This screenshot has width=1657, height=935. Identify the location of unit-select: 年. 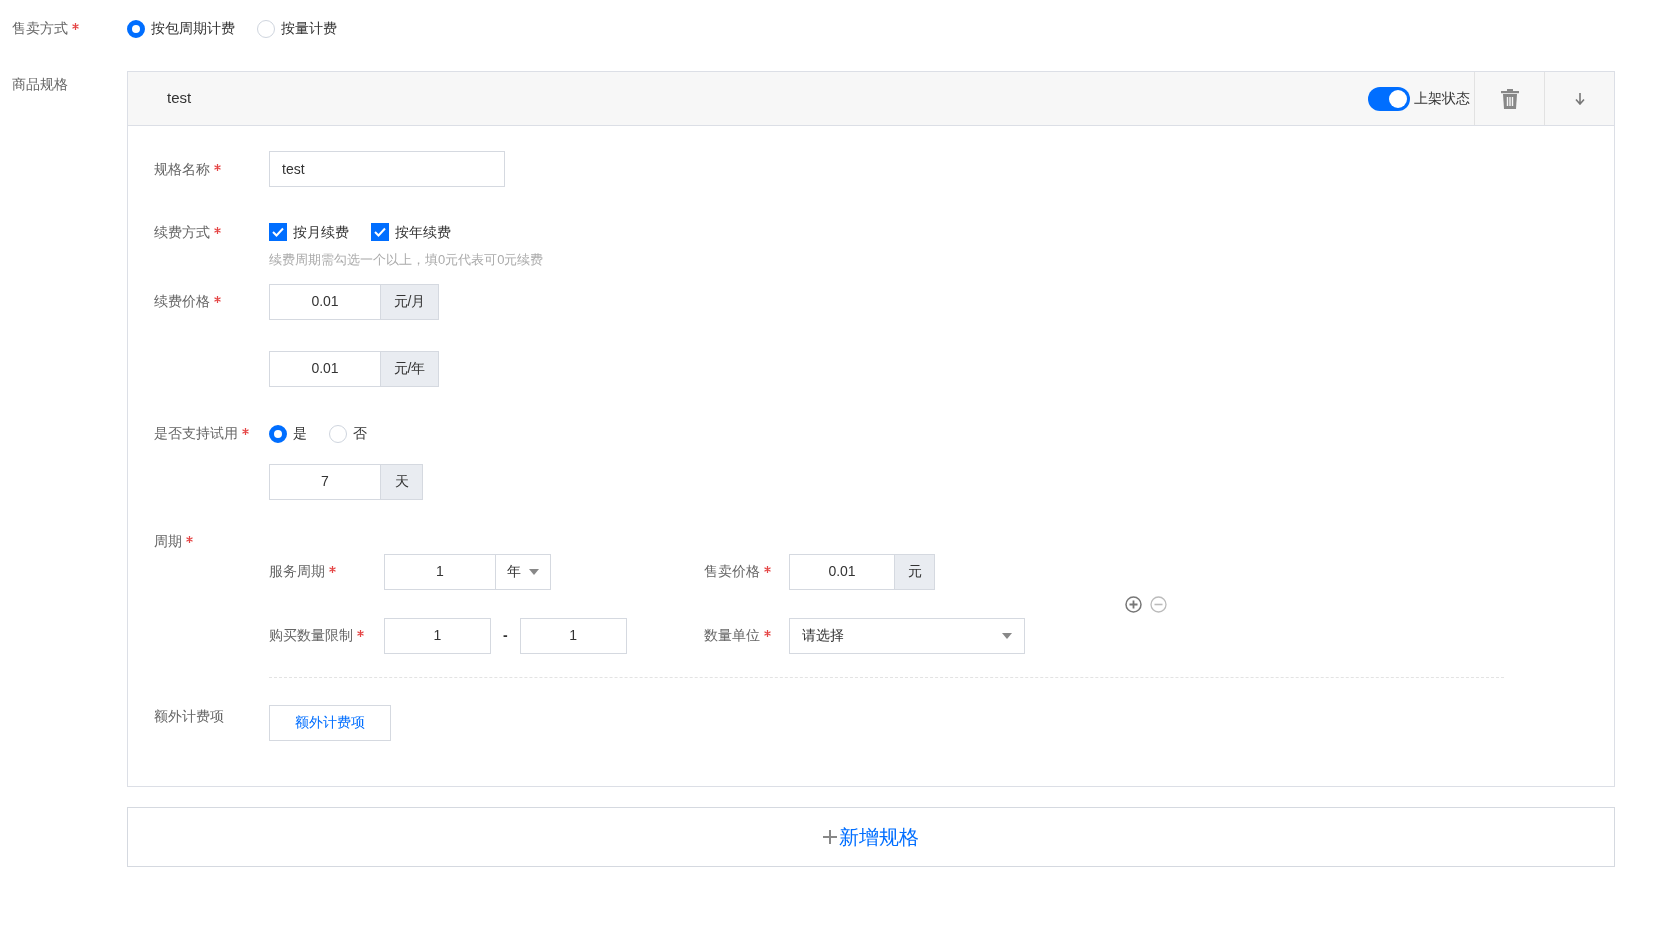
(523, 571).